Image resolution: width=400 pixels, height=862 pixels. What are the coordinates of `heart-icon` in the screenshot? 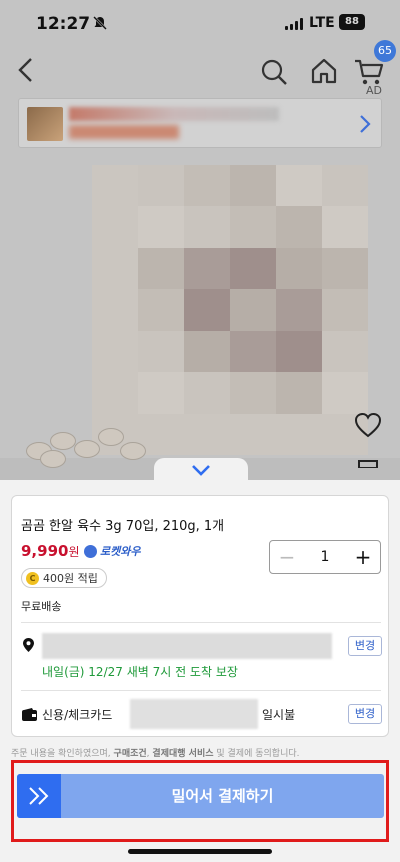 It's located at (368, 425).